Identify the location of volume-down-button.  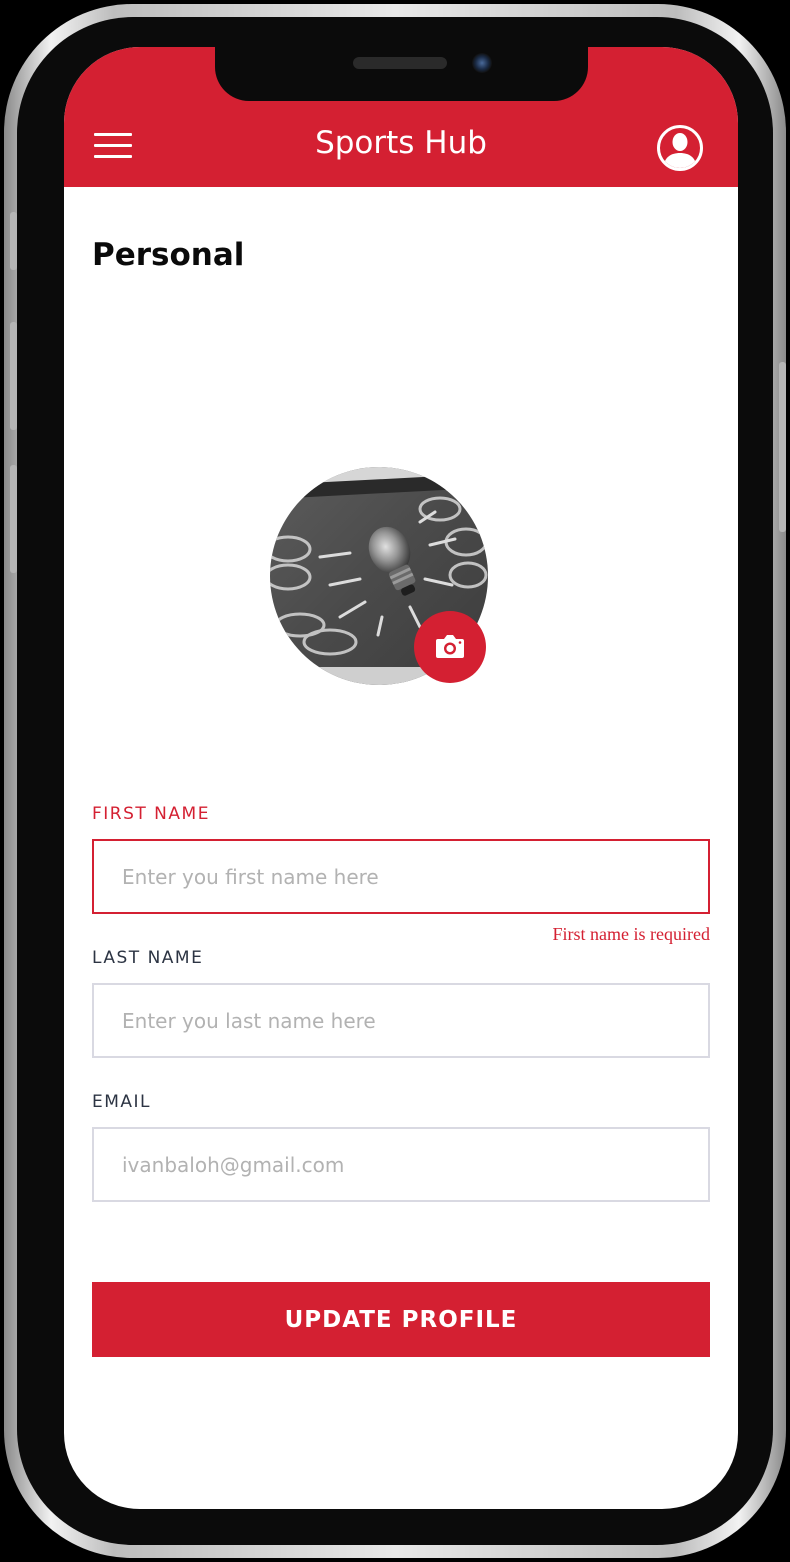
(13, 519).